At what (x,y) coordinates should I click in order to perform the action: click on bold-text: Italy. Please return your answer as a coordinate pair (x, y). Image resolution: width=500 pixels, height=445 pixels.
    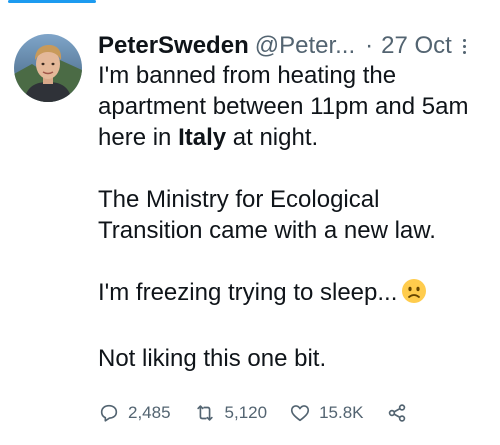
    Looking at the image, I should click on (202, 137).